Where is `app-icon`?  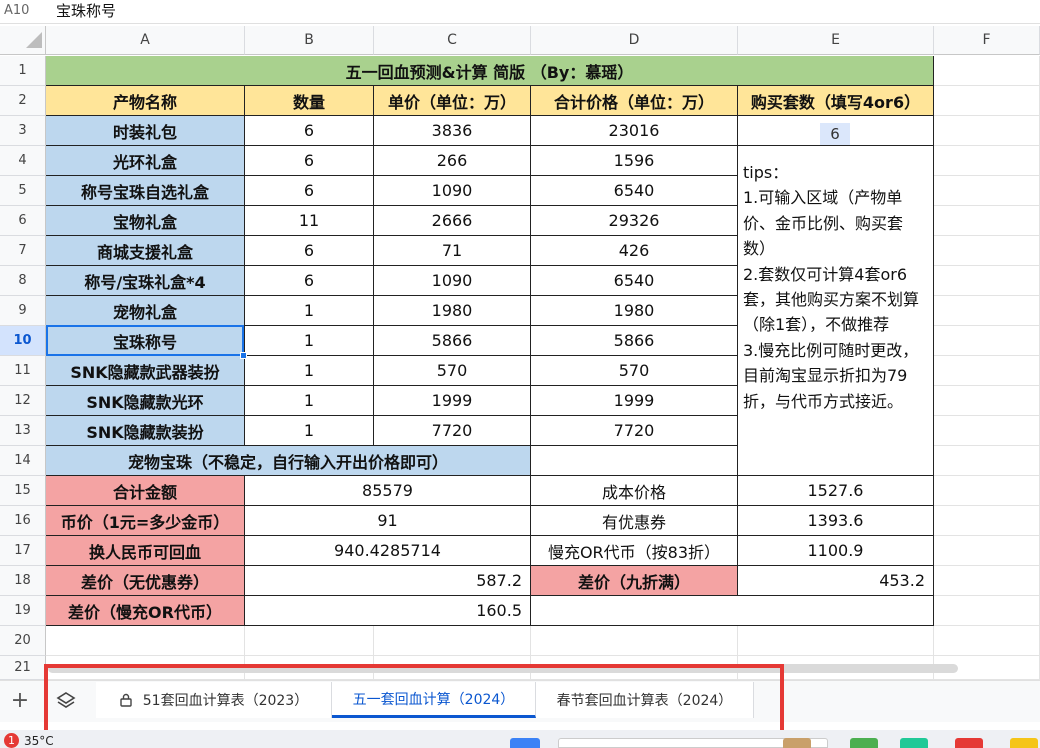
app-icon is located at coordinates (864, 743).